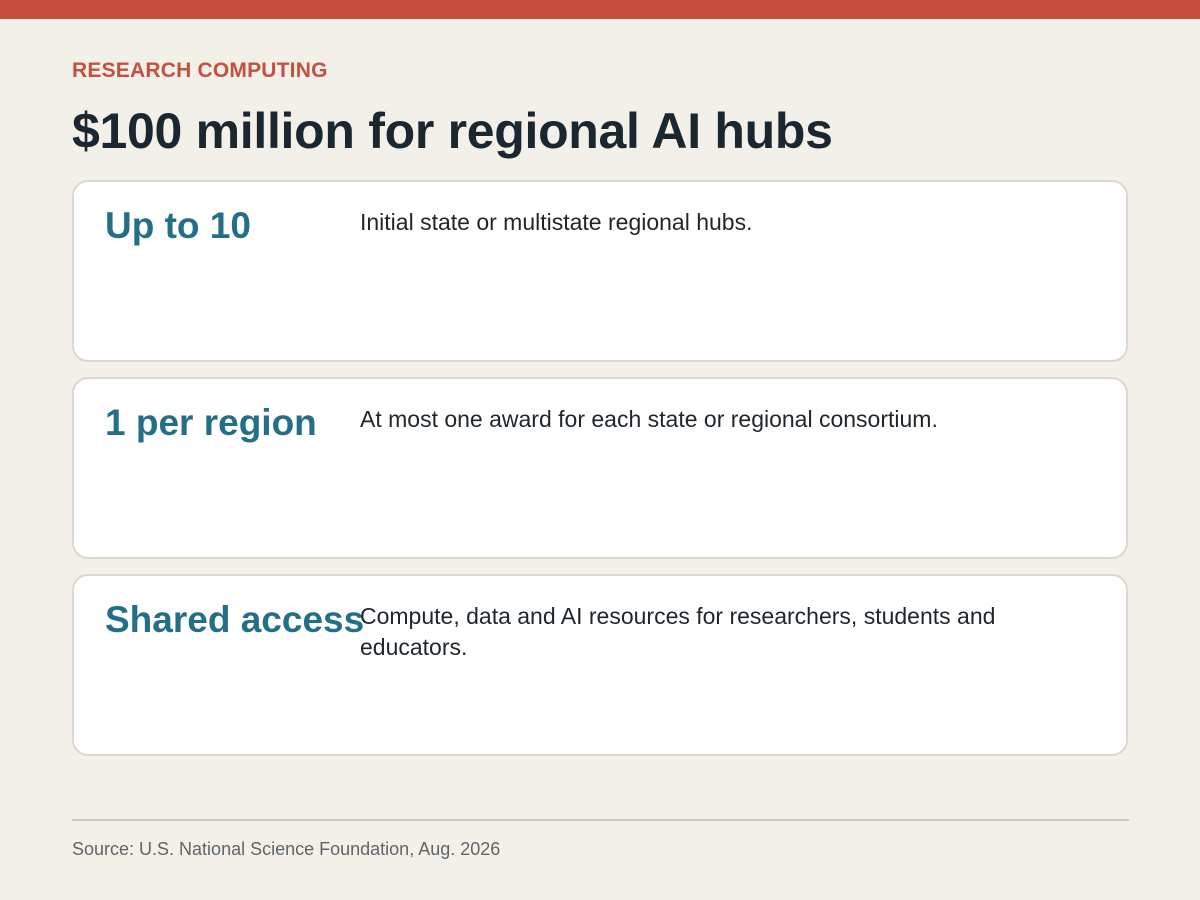 The height and width of the screenshot is (900, 1200). Describe the element at coordinates (211, 422) in the screenshot. I see `stat-value: 1 per region` at that location.